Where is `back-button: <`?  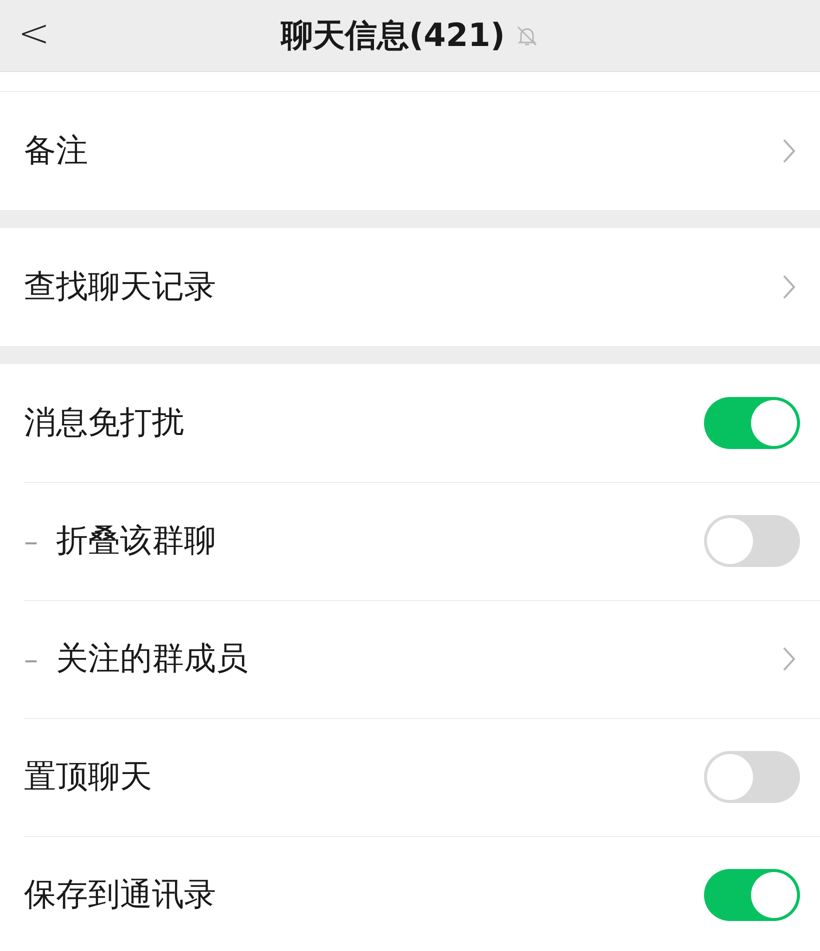
back-button: < is located at coordinates (31, 35).